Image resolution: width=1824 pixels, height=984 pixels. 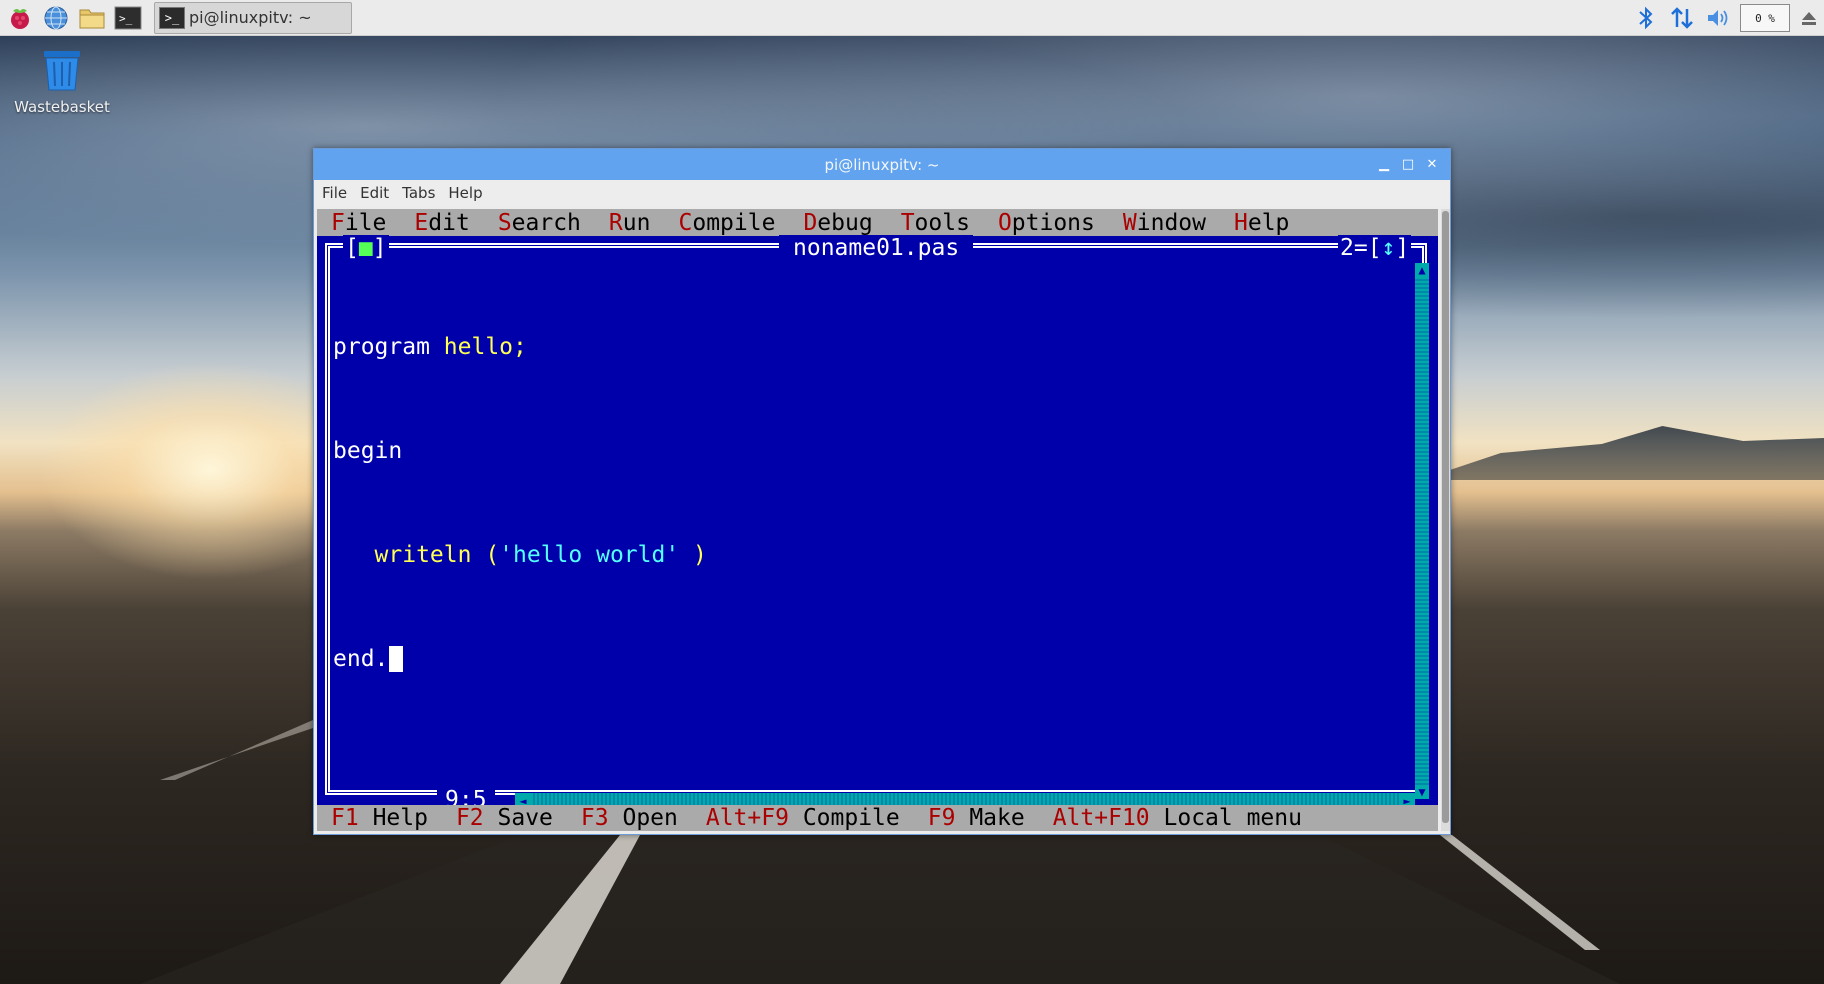 I want to click on window-title: pi@linuxpitv: ~, so click(x=882, y=164).